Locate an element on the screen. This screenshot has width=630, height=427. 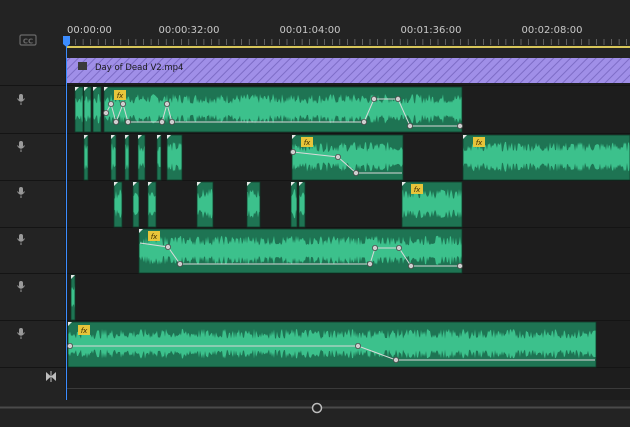
track-header-column is located at coordinates (33, 213).